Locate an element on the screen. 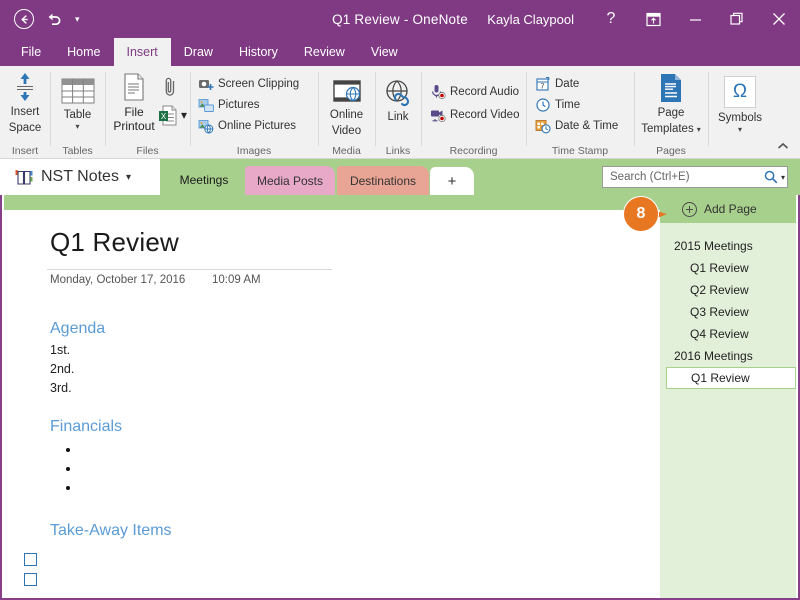 The width and height of the screenshot is (800, 600). insert-time-label: Time is located at coordinates (568, 104).